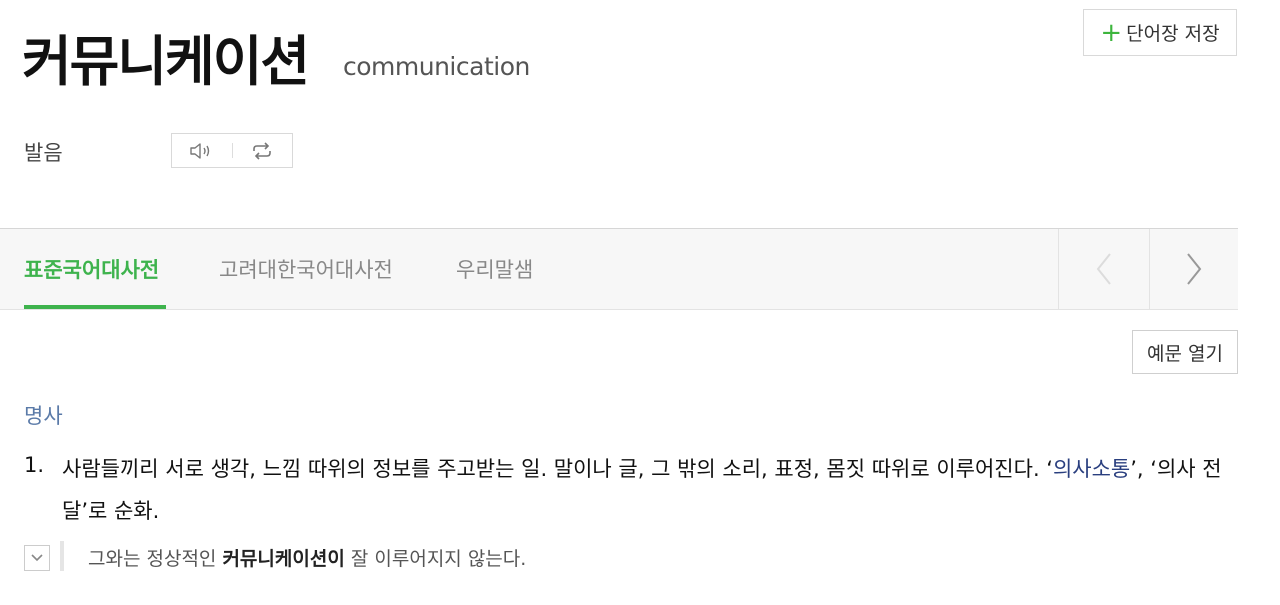 The height and width of the screenshot is (605, 1280). I want to click on repeat-icon, so click(262, 150).